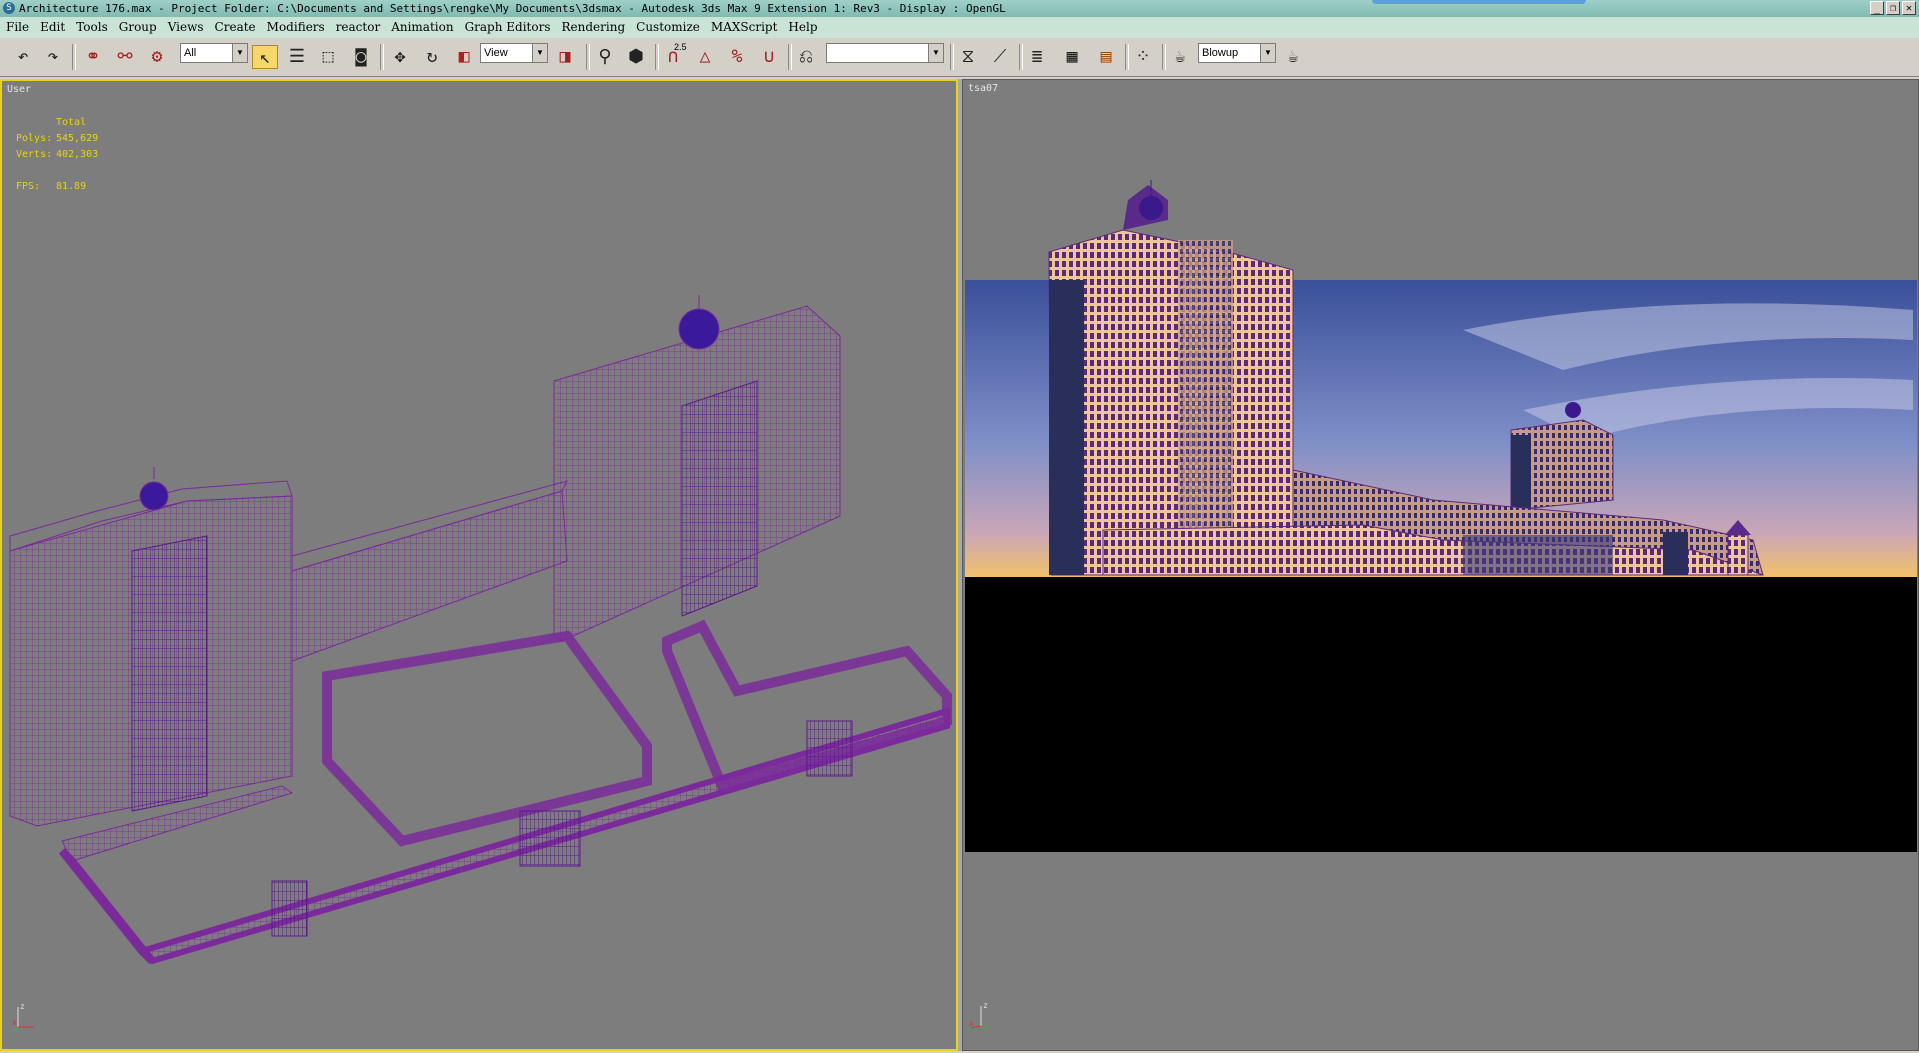 This screenshot has height=1053, width=1919. I want to click on menu-tools: Tools, so click(91, 27).